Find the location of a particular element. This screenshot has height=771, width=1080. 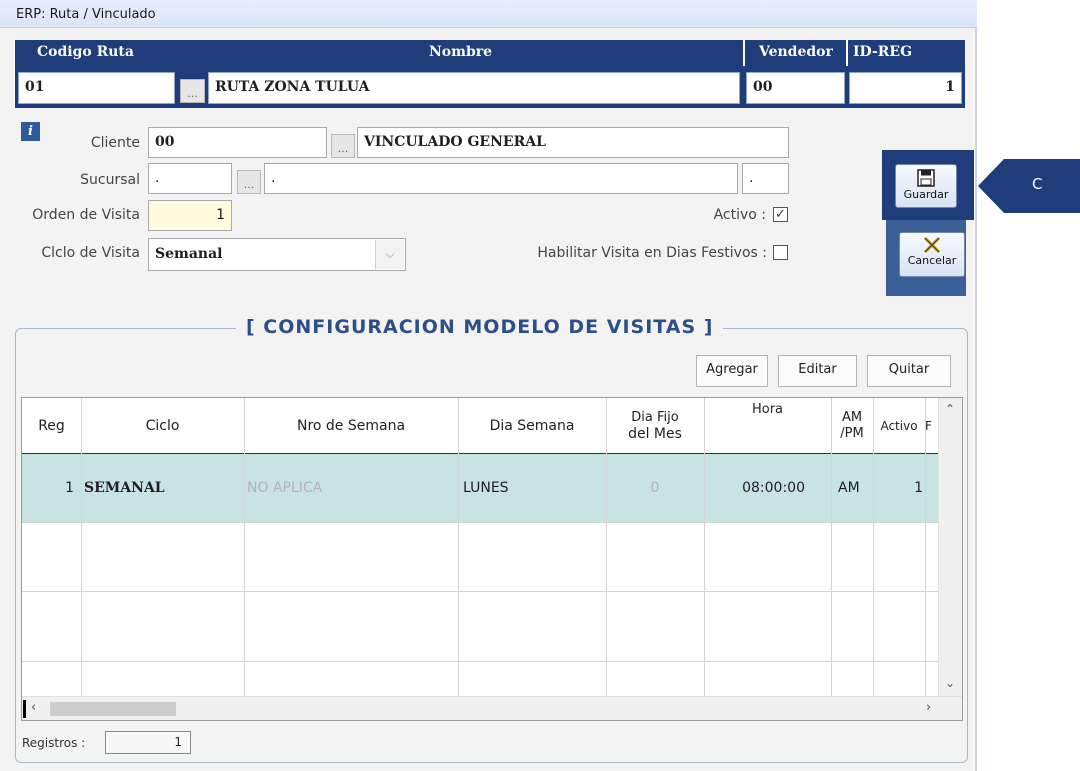

save-icon is located at coordinates (926, 178).